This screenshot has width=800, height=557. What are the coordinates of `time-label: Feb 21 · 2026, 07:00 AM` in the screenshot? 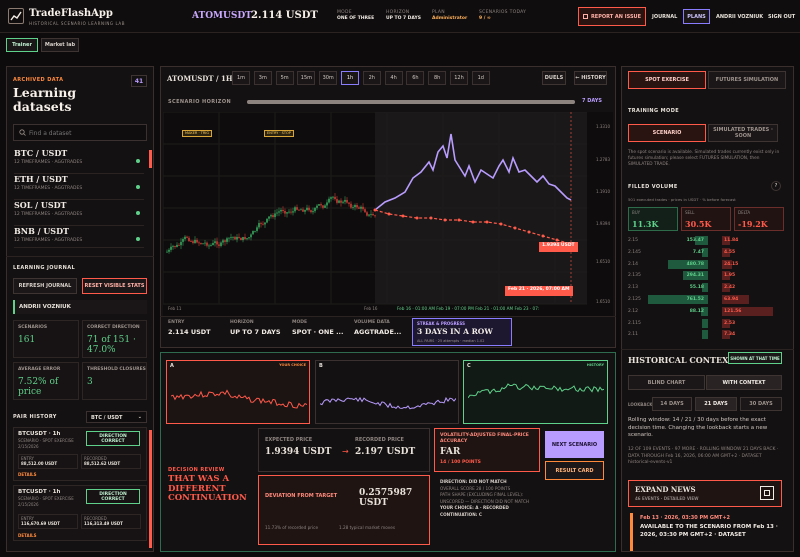 It's located at (539, 291).